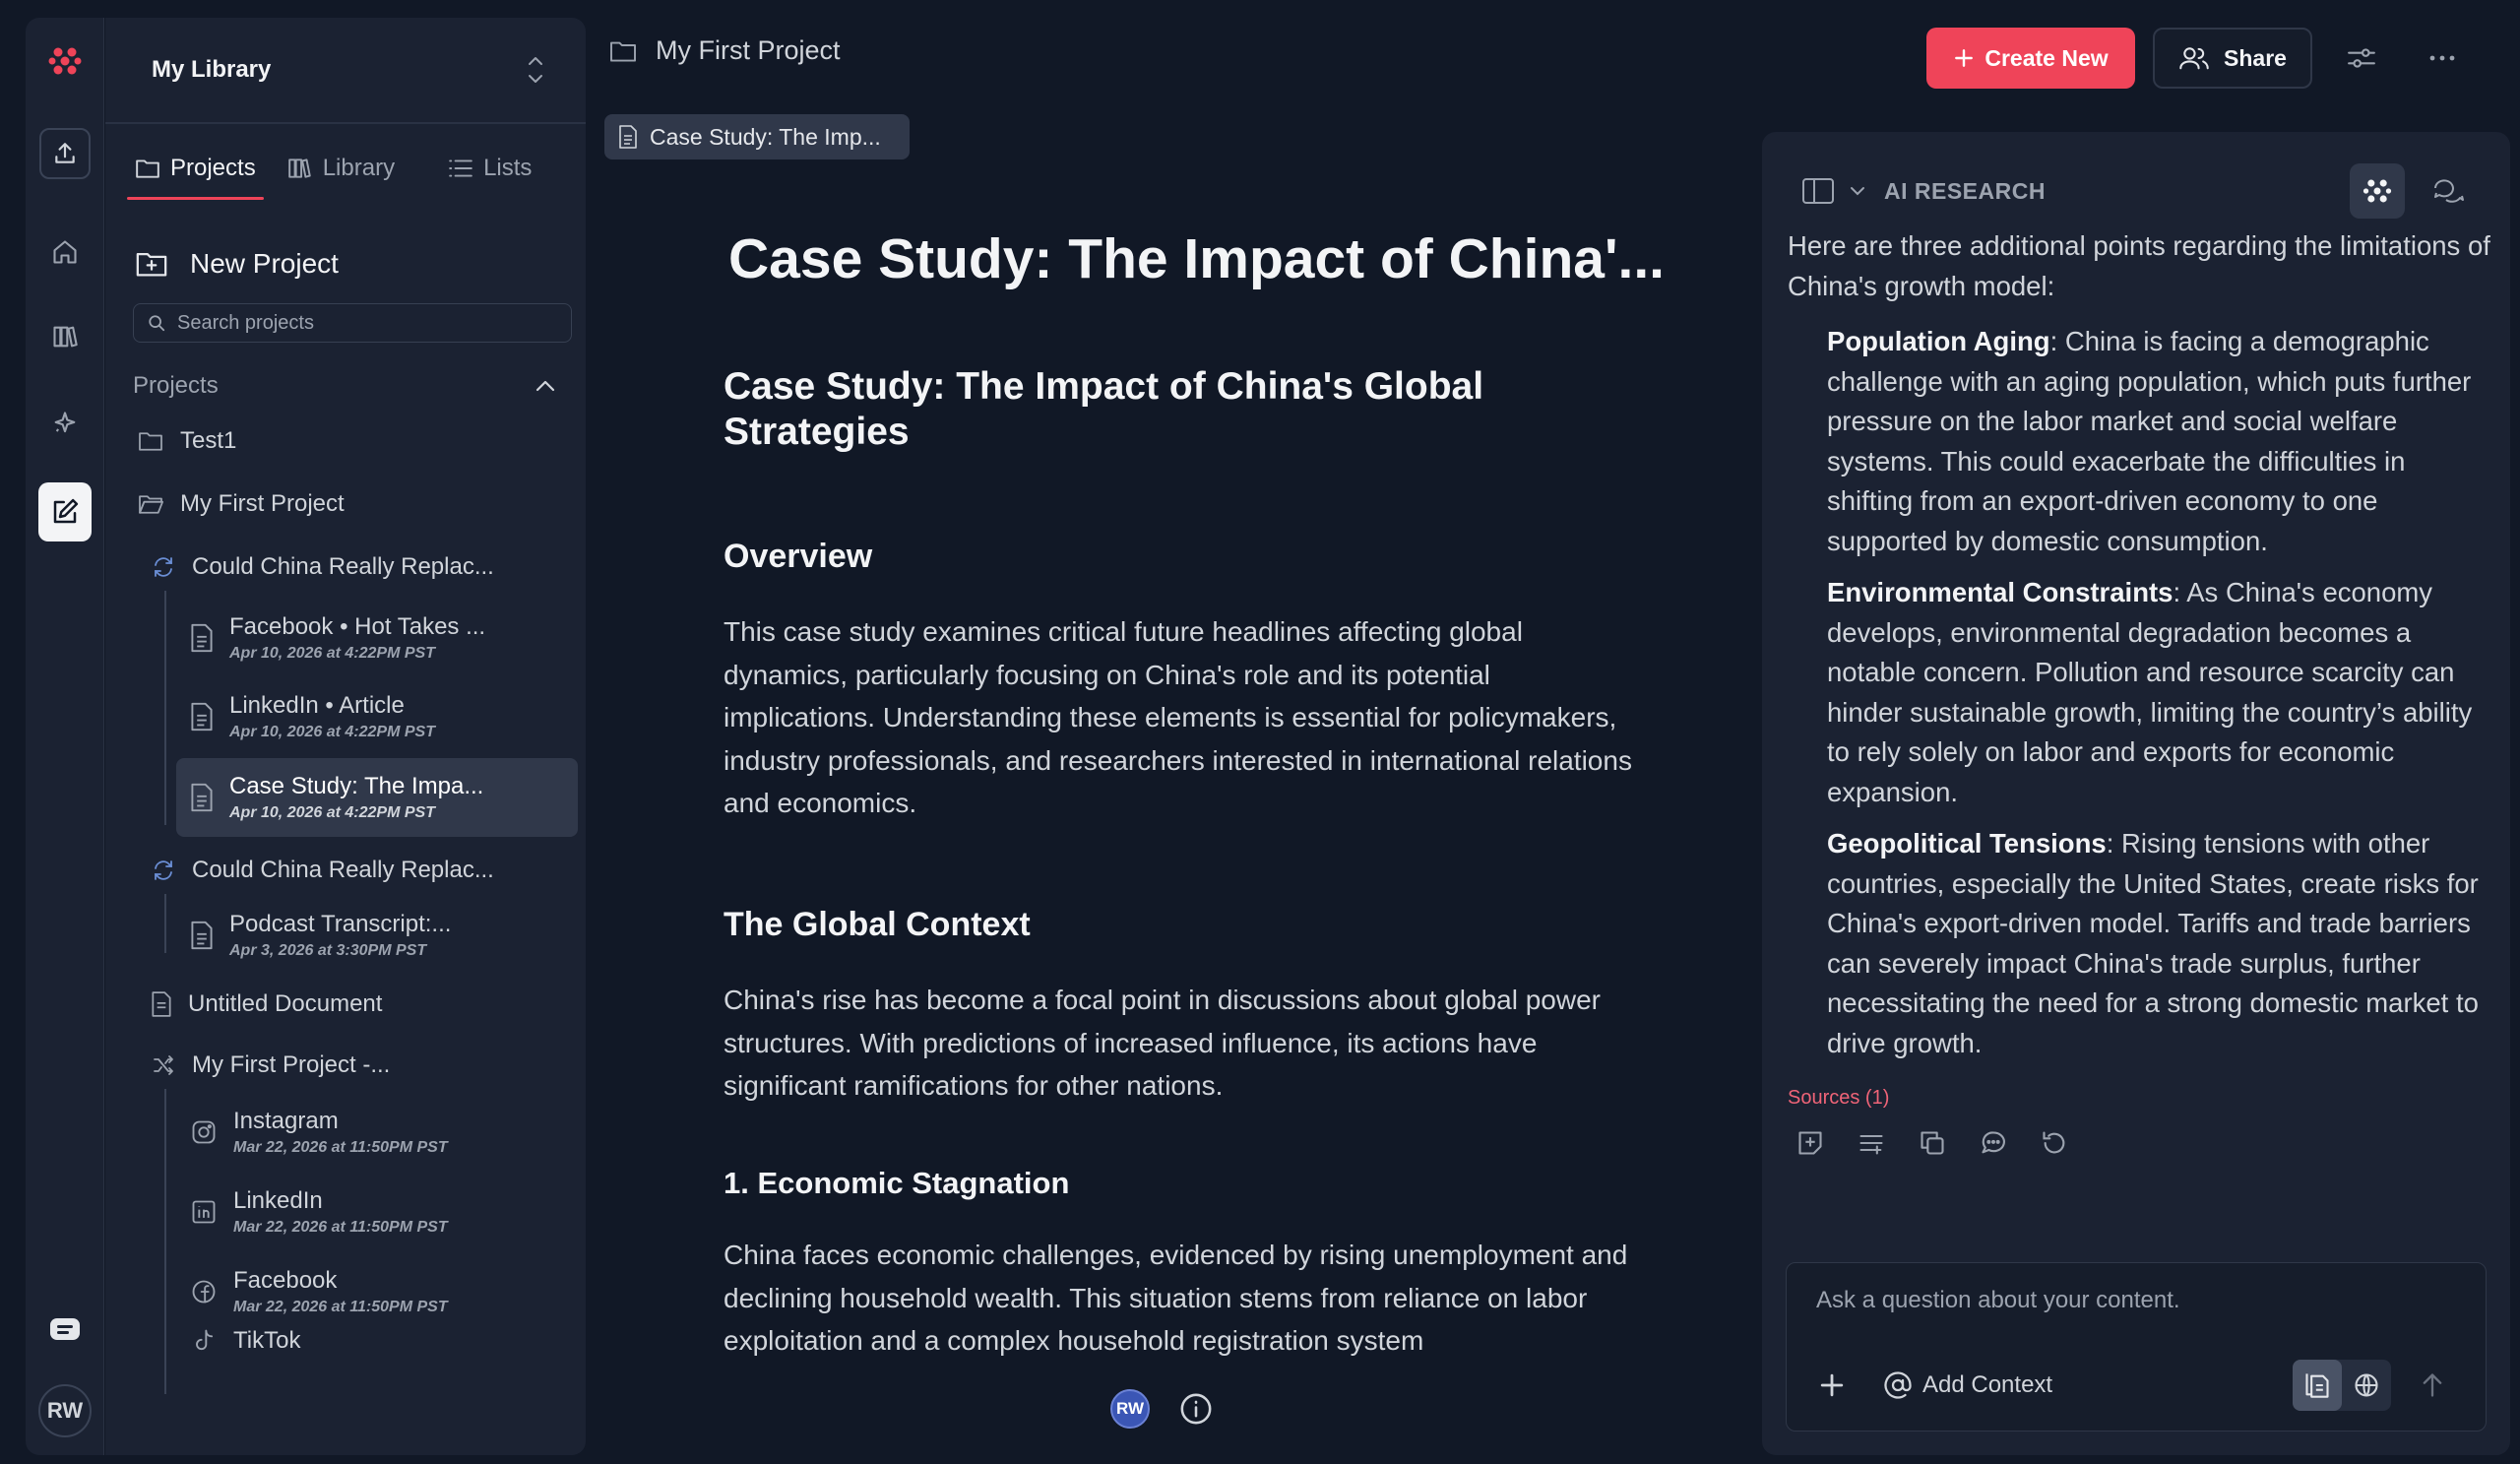  I want to click on sources-link: Sources (1), so click(1838, 1099).